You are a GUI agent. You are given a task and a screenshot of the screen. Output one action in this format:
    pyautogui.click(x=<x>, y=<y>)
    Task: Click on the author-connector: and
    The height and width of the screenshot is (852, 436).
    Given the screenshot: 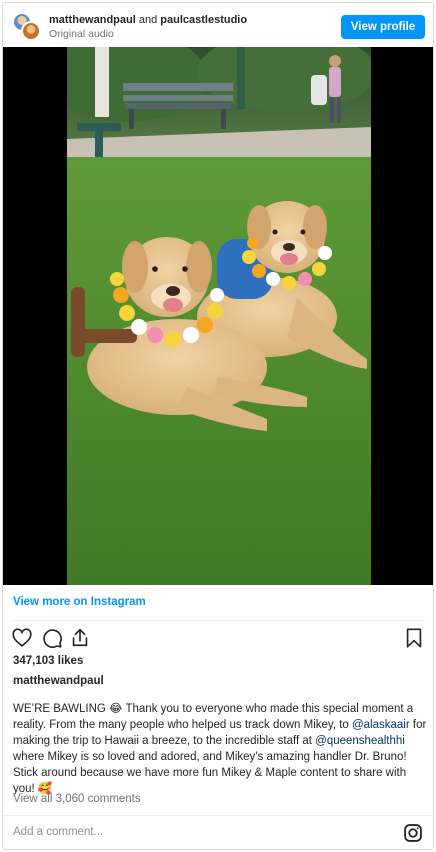 What is the action you would take?
    pyautogui.click(x=148, y=20)
    